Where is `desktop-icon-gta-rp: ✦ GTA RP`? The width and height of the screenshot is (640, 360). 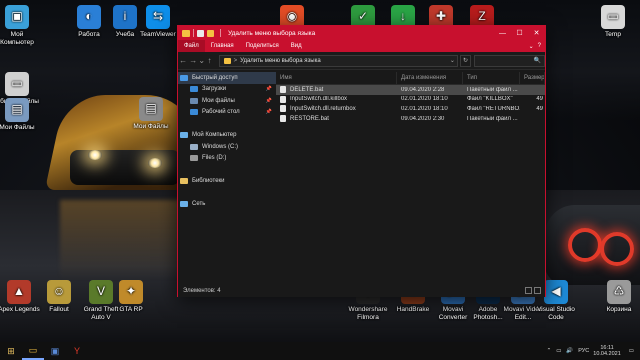 desktop-icon-gta-rp: ✦ GTA RP is located at coordinates (131, 297).